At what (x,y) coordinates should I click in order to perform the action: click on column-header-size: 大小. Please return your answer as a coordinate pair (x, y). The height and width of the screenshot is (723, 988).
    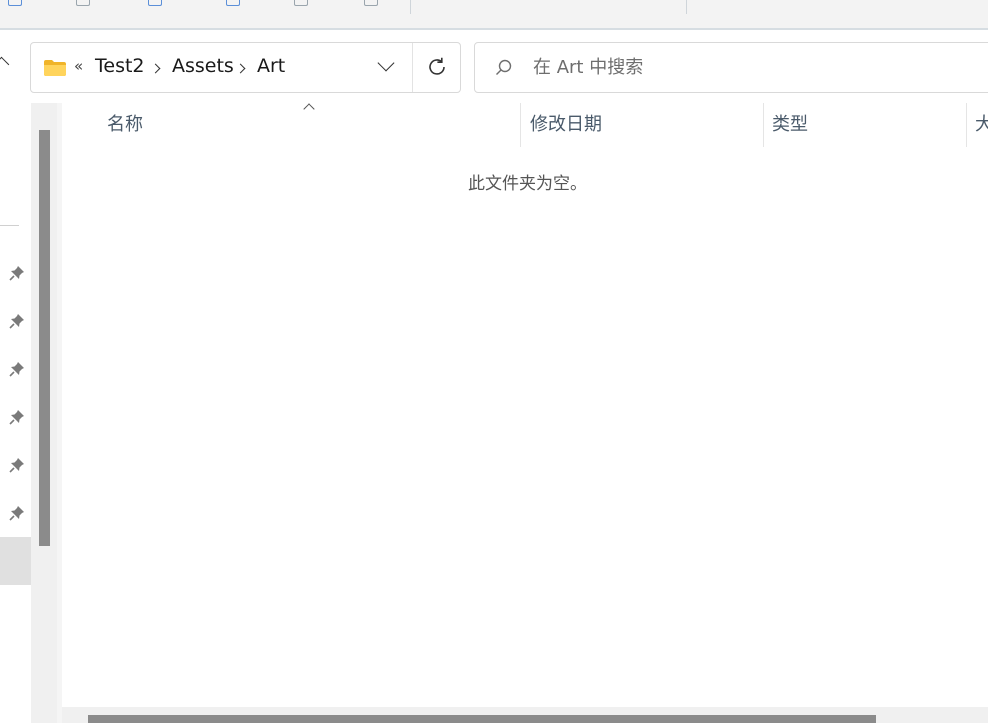
    Looking at the image, I should click on (981, 125).